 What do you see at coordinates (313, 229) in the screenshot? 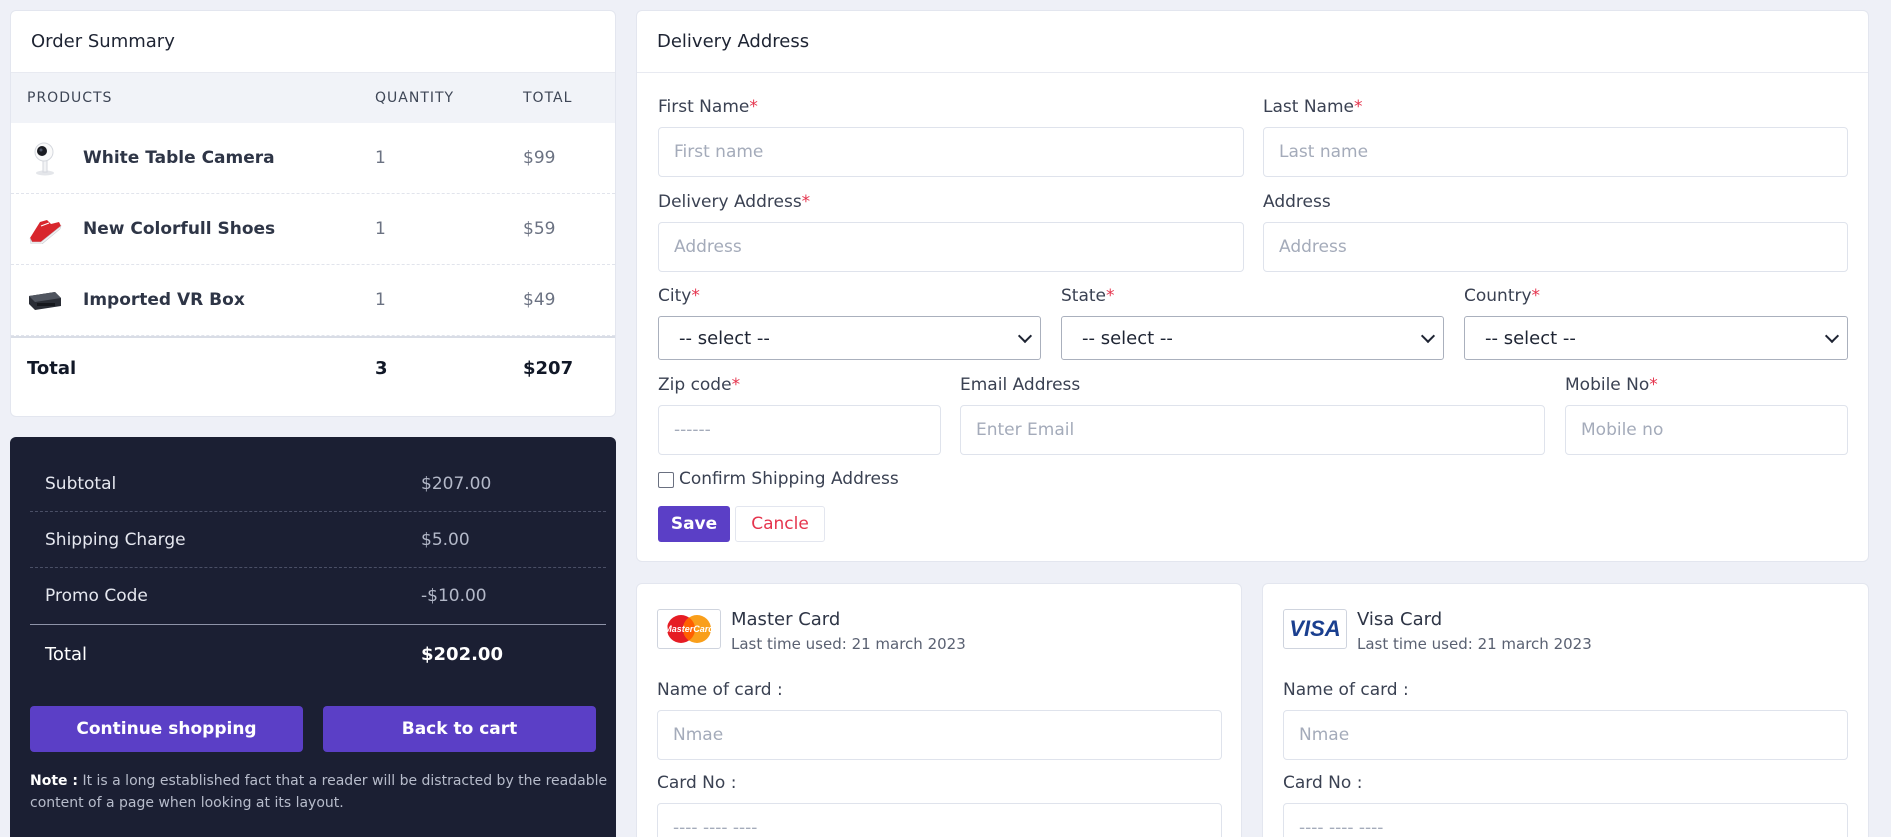
I see `table-row: New Colorfull Shoes 1 $59` at bounding box center [313, 229].